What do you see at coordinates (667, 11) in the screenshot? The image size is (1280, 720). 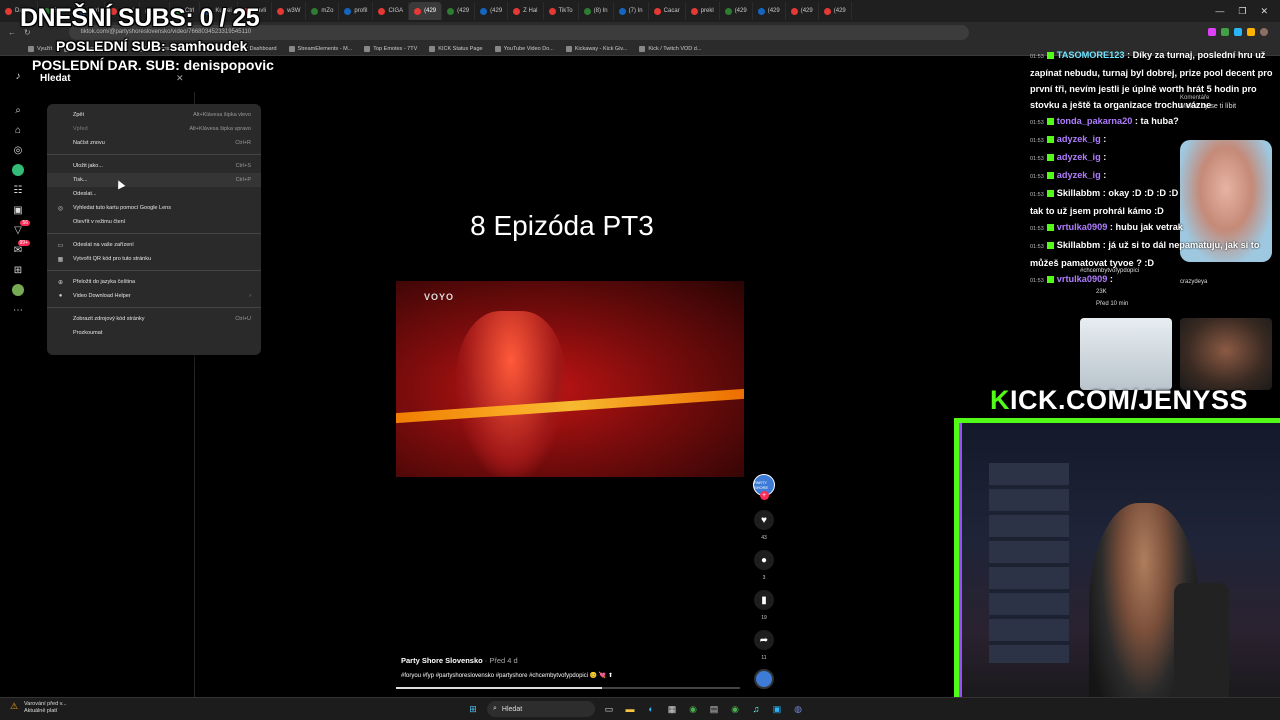 I see `browser-tab: Cacar` at bounding box center [667, 11].